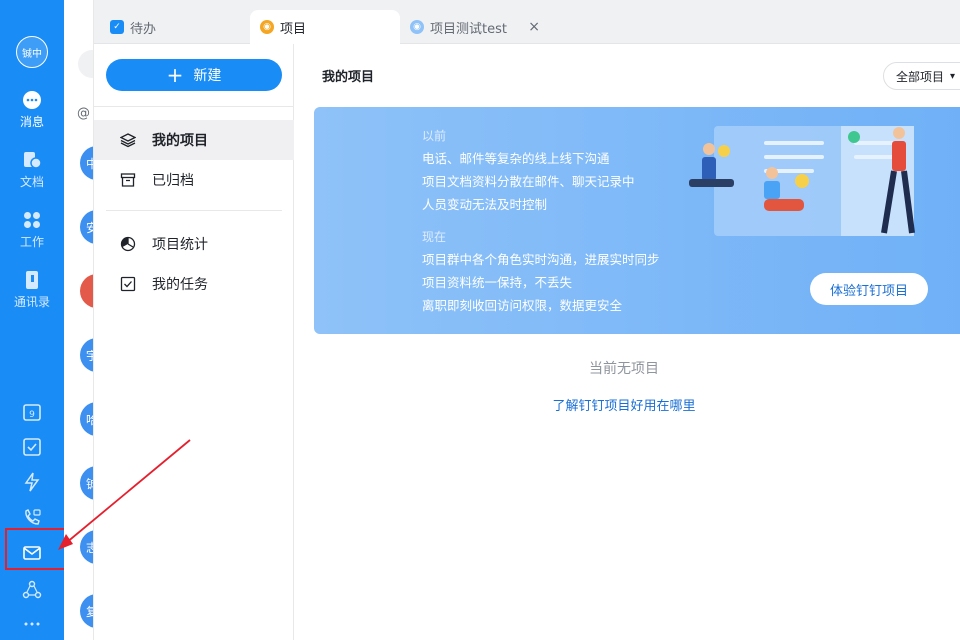 This screenshot has height=640, width=960. I want to click on annotation-highlight-box, so click(38, 549).